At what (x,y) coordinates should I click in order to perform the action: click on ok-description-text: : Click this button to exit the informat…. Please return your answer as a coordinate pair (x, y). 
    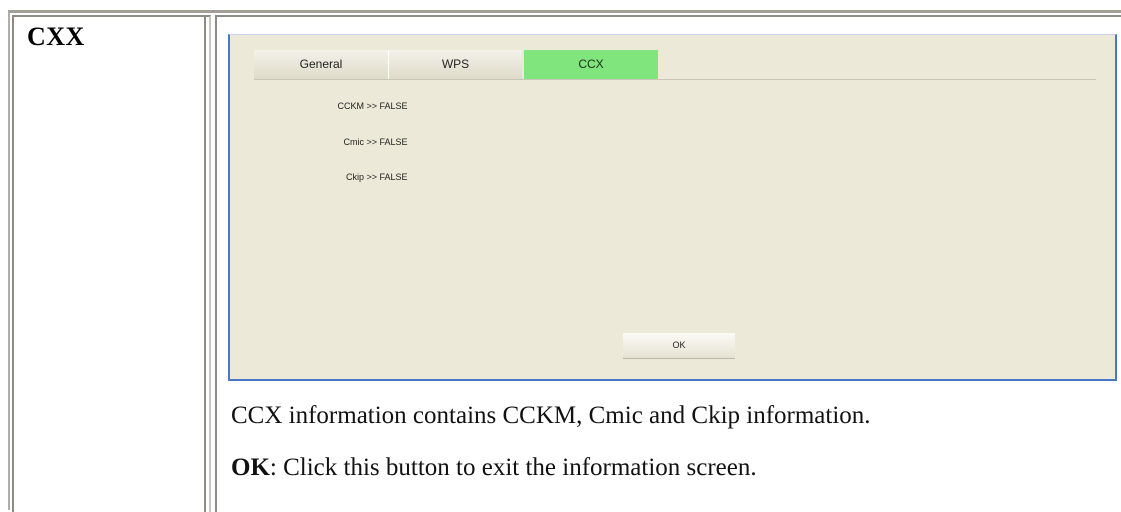
    Looking at the image, I should click on (513, 467).